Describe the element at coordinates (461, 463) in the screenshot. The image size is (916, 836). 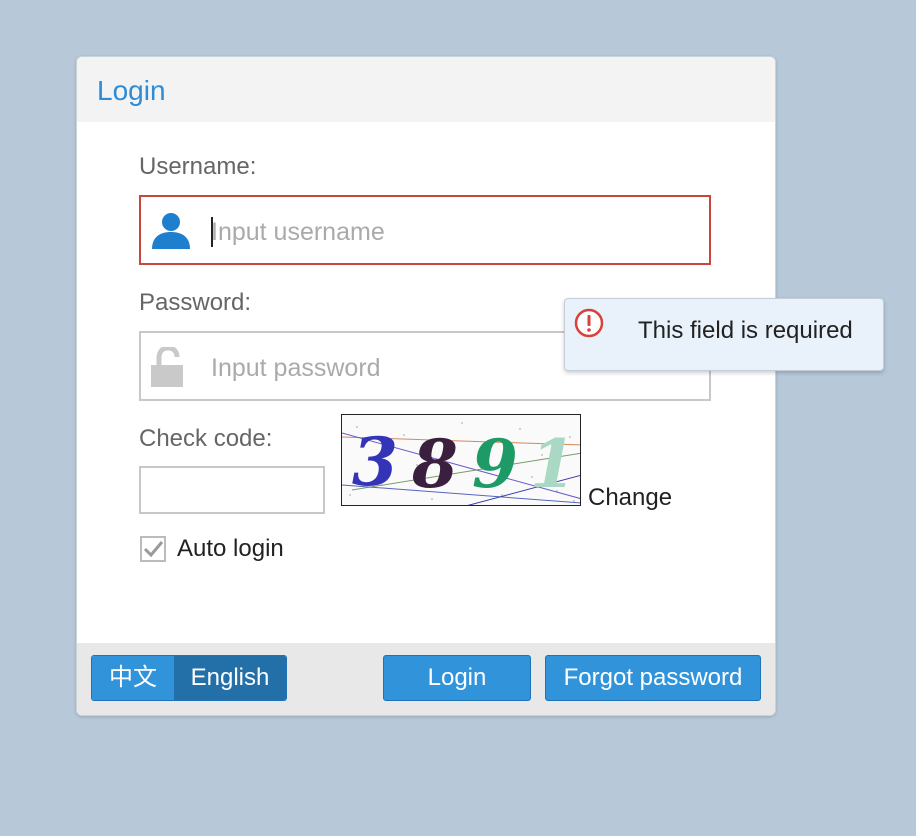
I see `captcha-graphic: 3 8 9 1` at that location.